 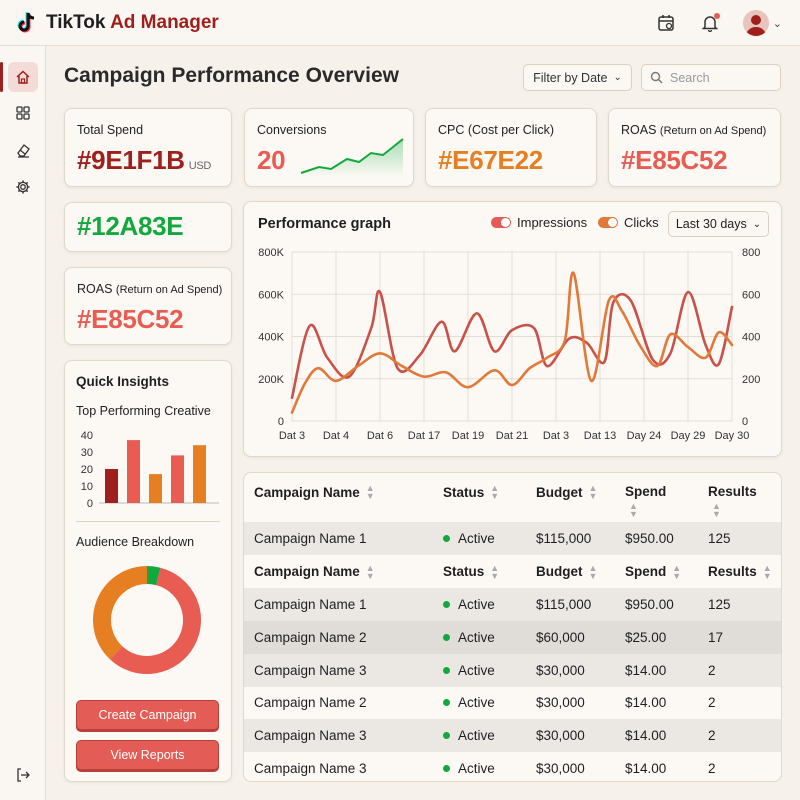 I want to click on date-range-select: Last 30 days ⌄, so click(x=718, y=224).